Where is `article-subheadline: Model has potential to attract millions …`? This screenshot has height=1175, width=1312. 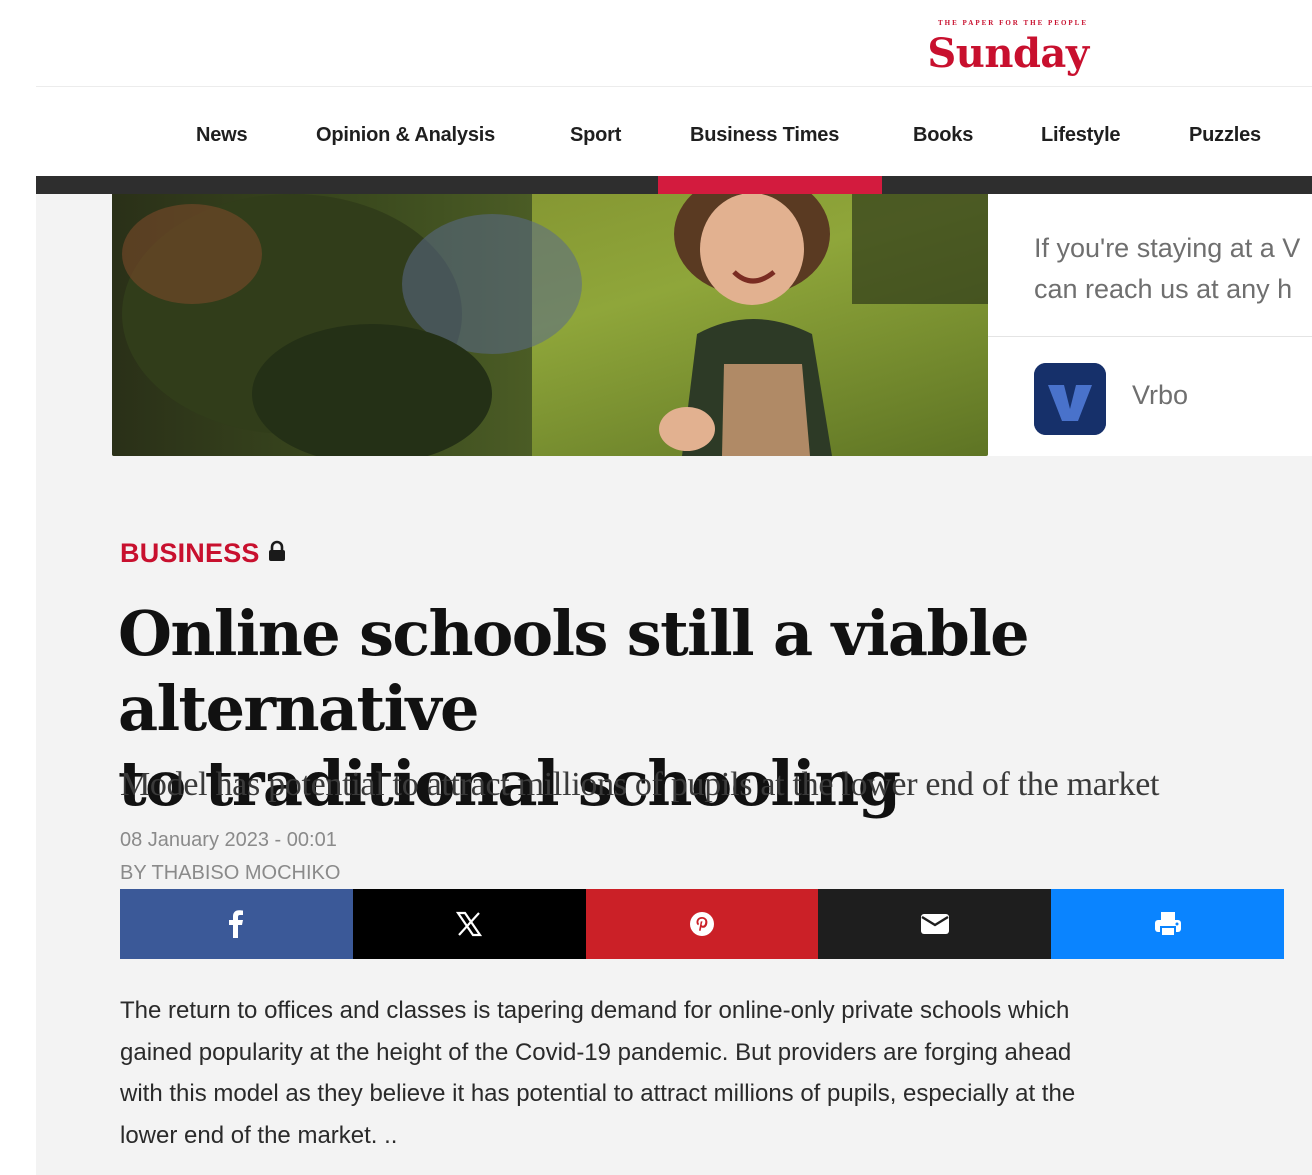 article-subheadline: Model has potential to attract millions … is located at coordinates (640, 784).